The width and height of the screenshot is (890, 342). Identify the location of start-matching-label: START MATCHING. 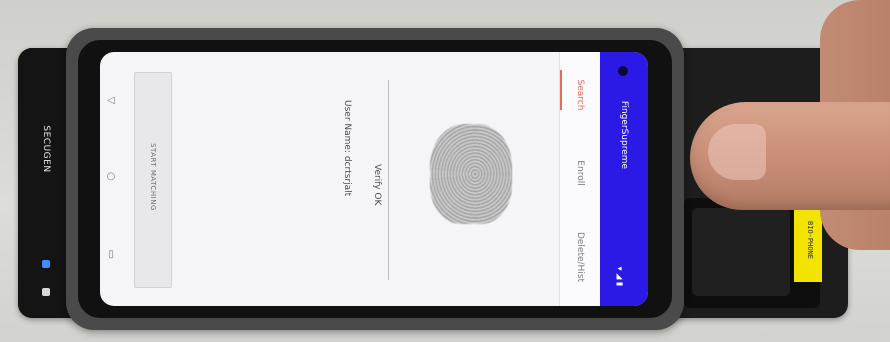
(153, 177).